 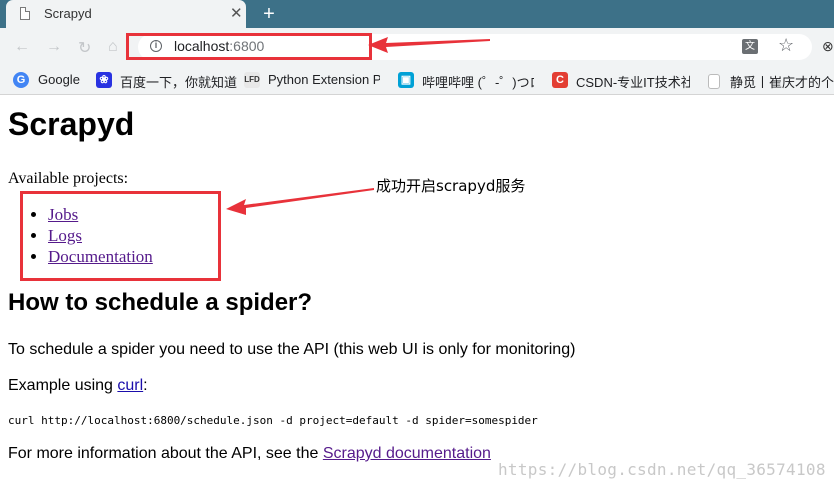 What do you see at coordinates (84, 48) in the screenshot?
I see `reload-icon: ↻` at bounding box center [84, 48].